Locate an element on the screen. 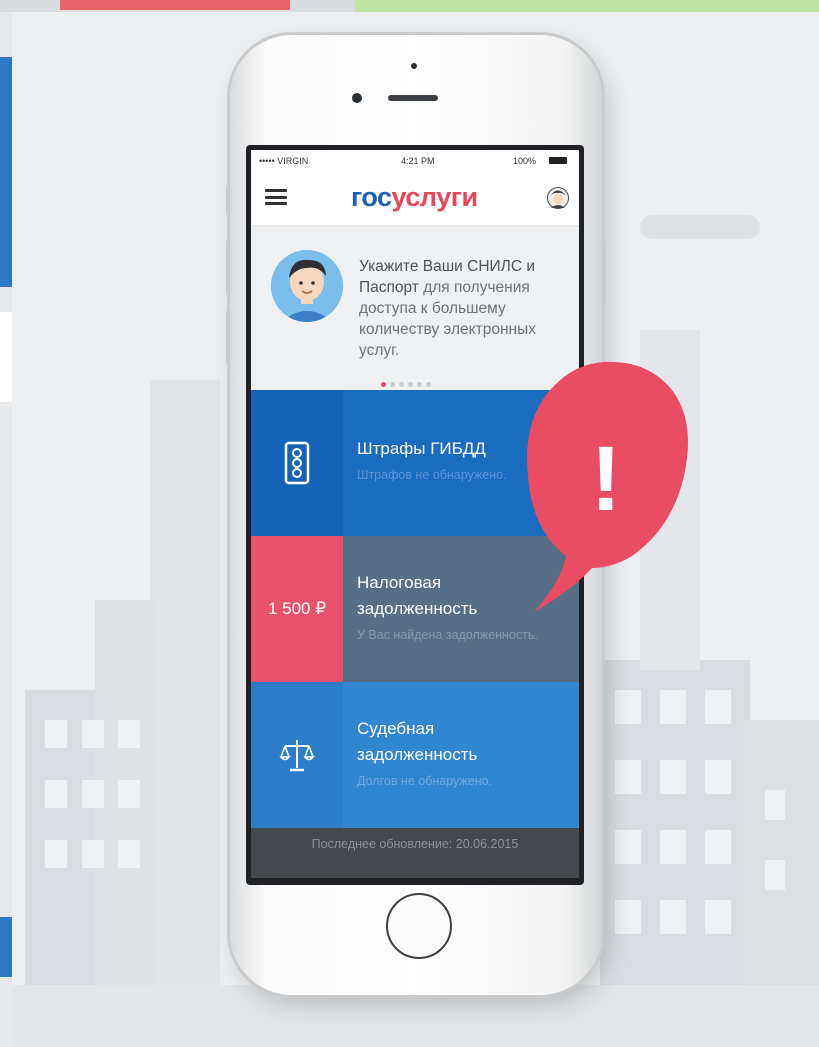  card-subtitle: Долгов не обнаружено. is located at coordinates (425, 781).